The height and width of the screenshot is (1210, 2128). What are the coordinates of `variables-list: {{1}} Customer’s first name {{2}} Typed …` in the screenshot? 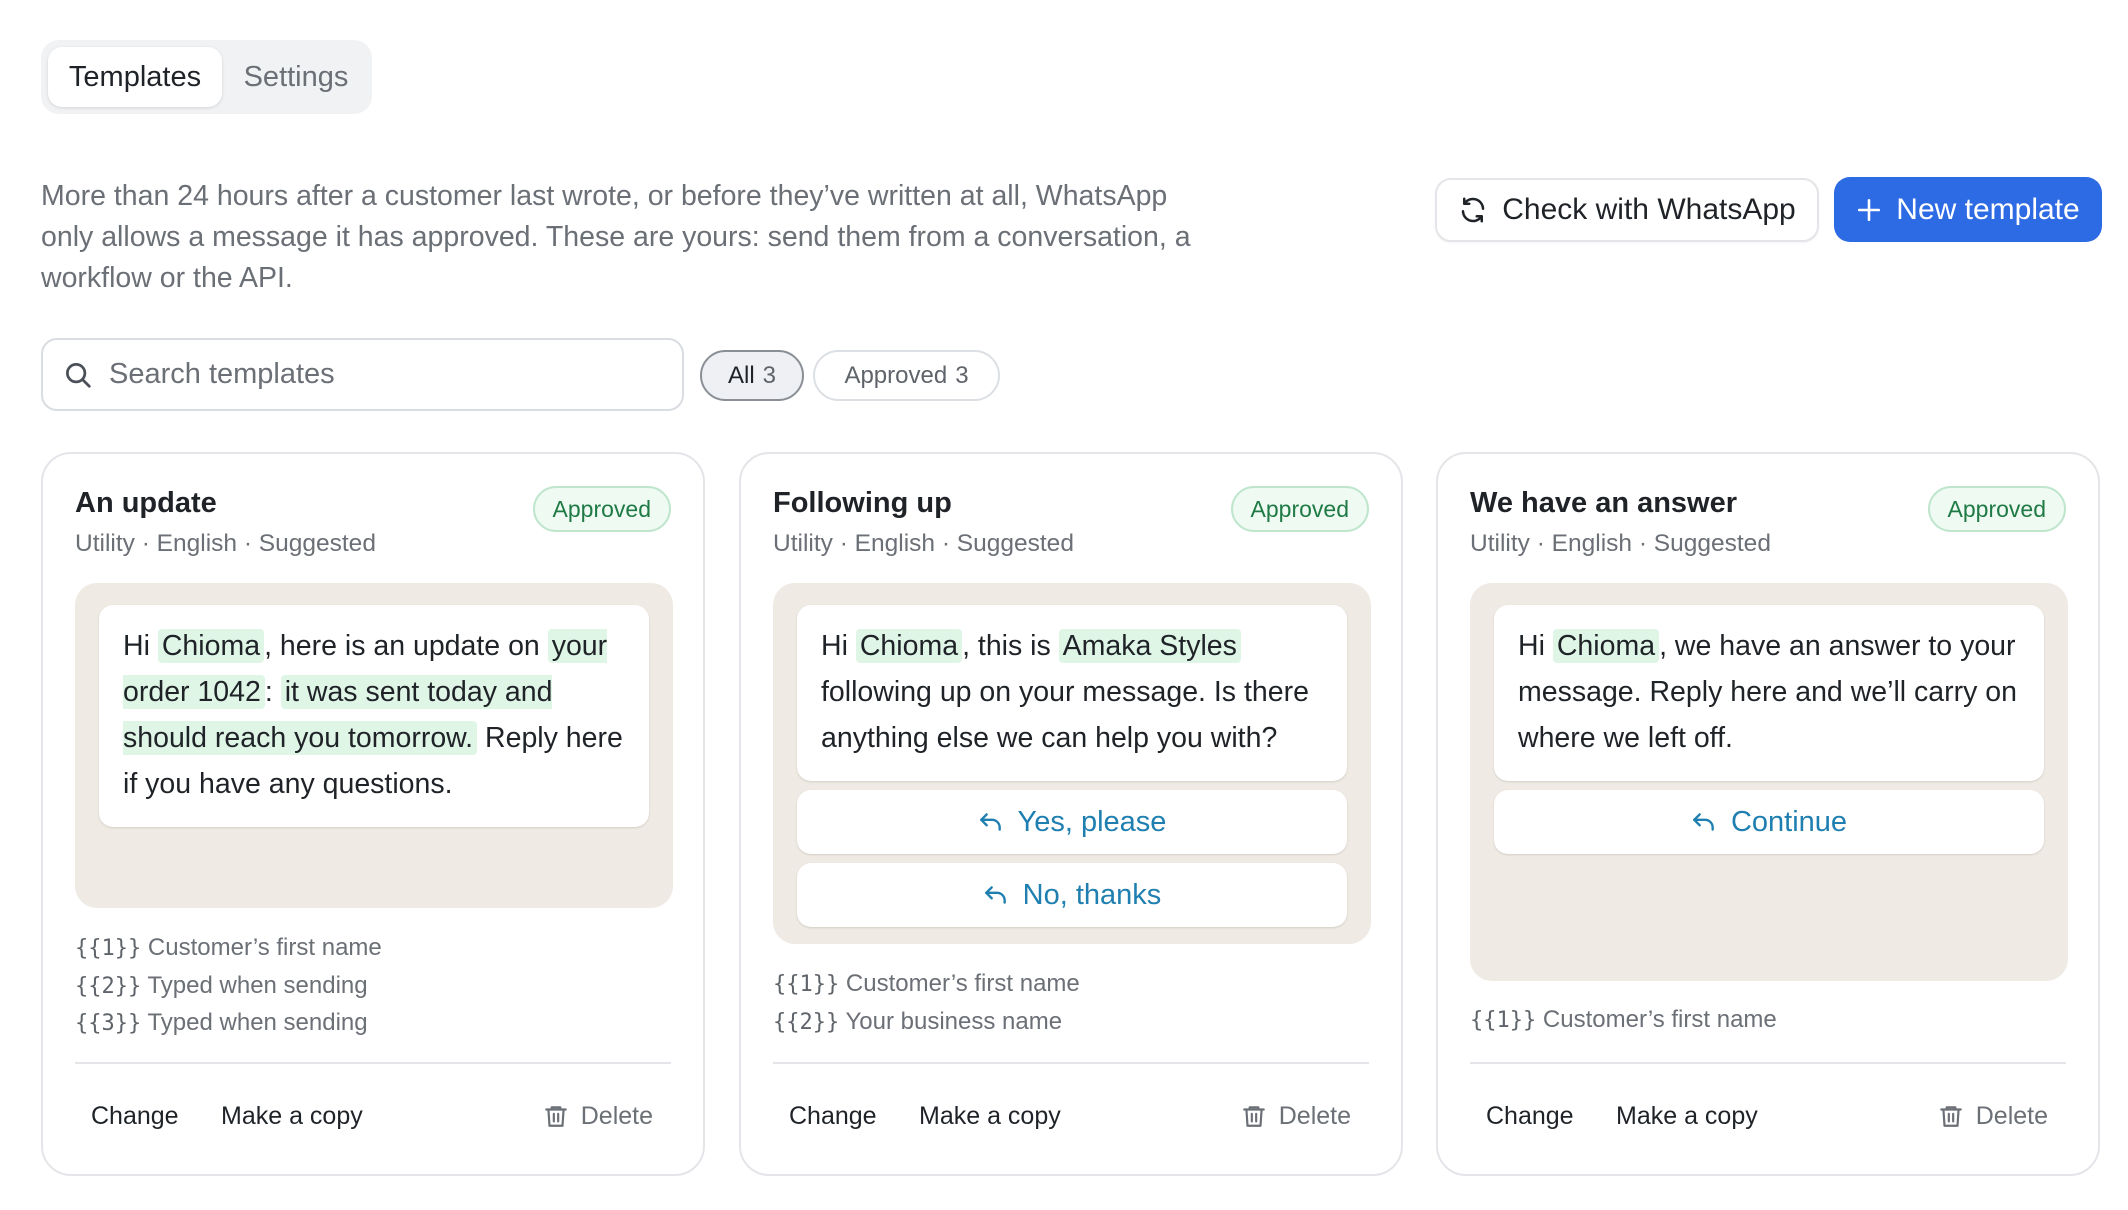 It's located at (228, 986).